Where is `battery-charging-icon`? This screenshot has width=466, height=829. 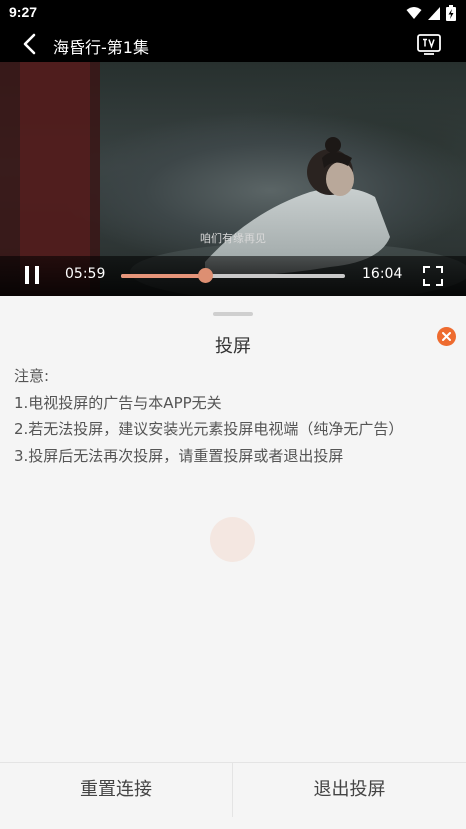
battery-charging-icon is located at coordinates (451, 13).